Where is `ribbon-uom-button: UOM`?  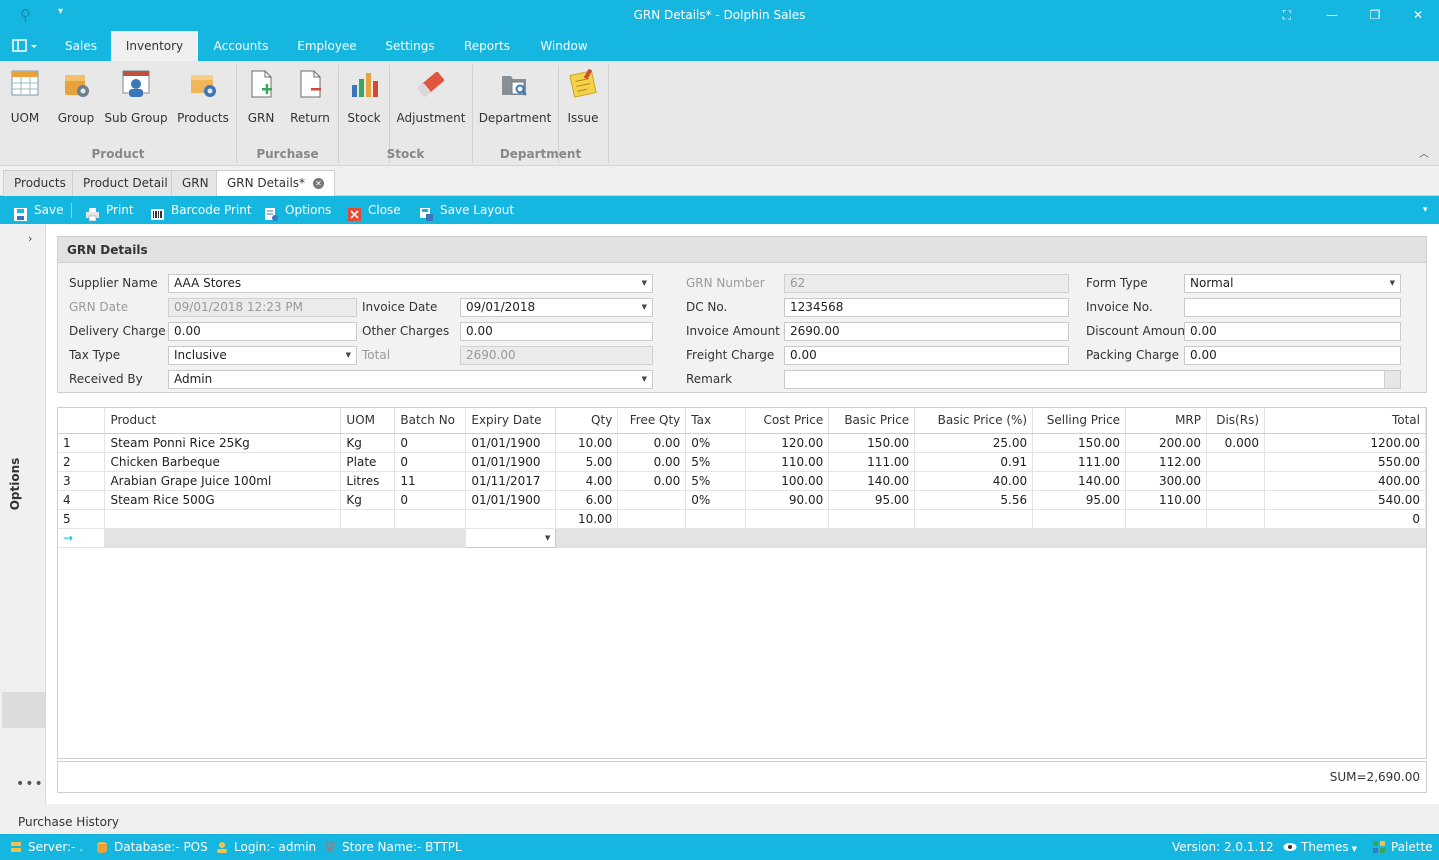
ribbon-uom-button: UOM is located at coordinates (25, 102).